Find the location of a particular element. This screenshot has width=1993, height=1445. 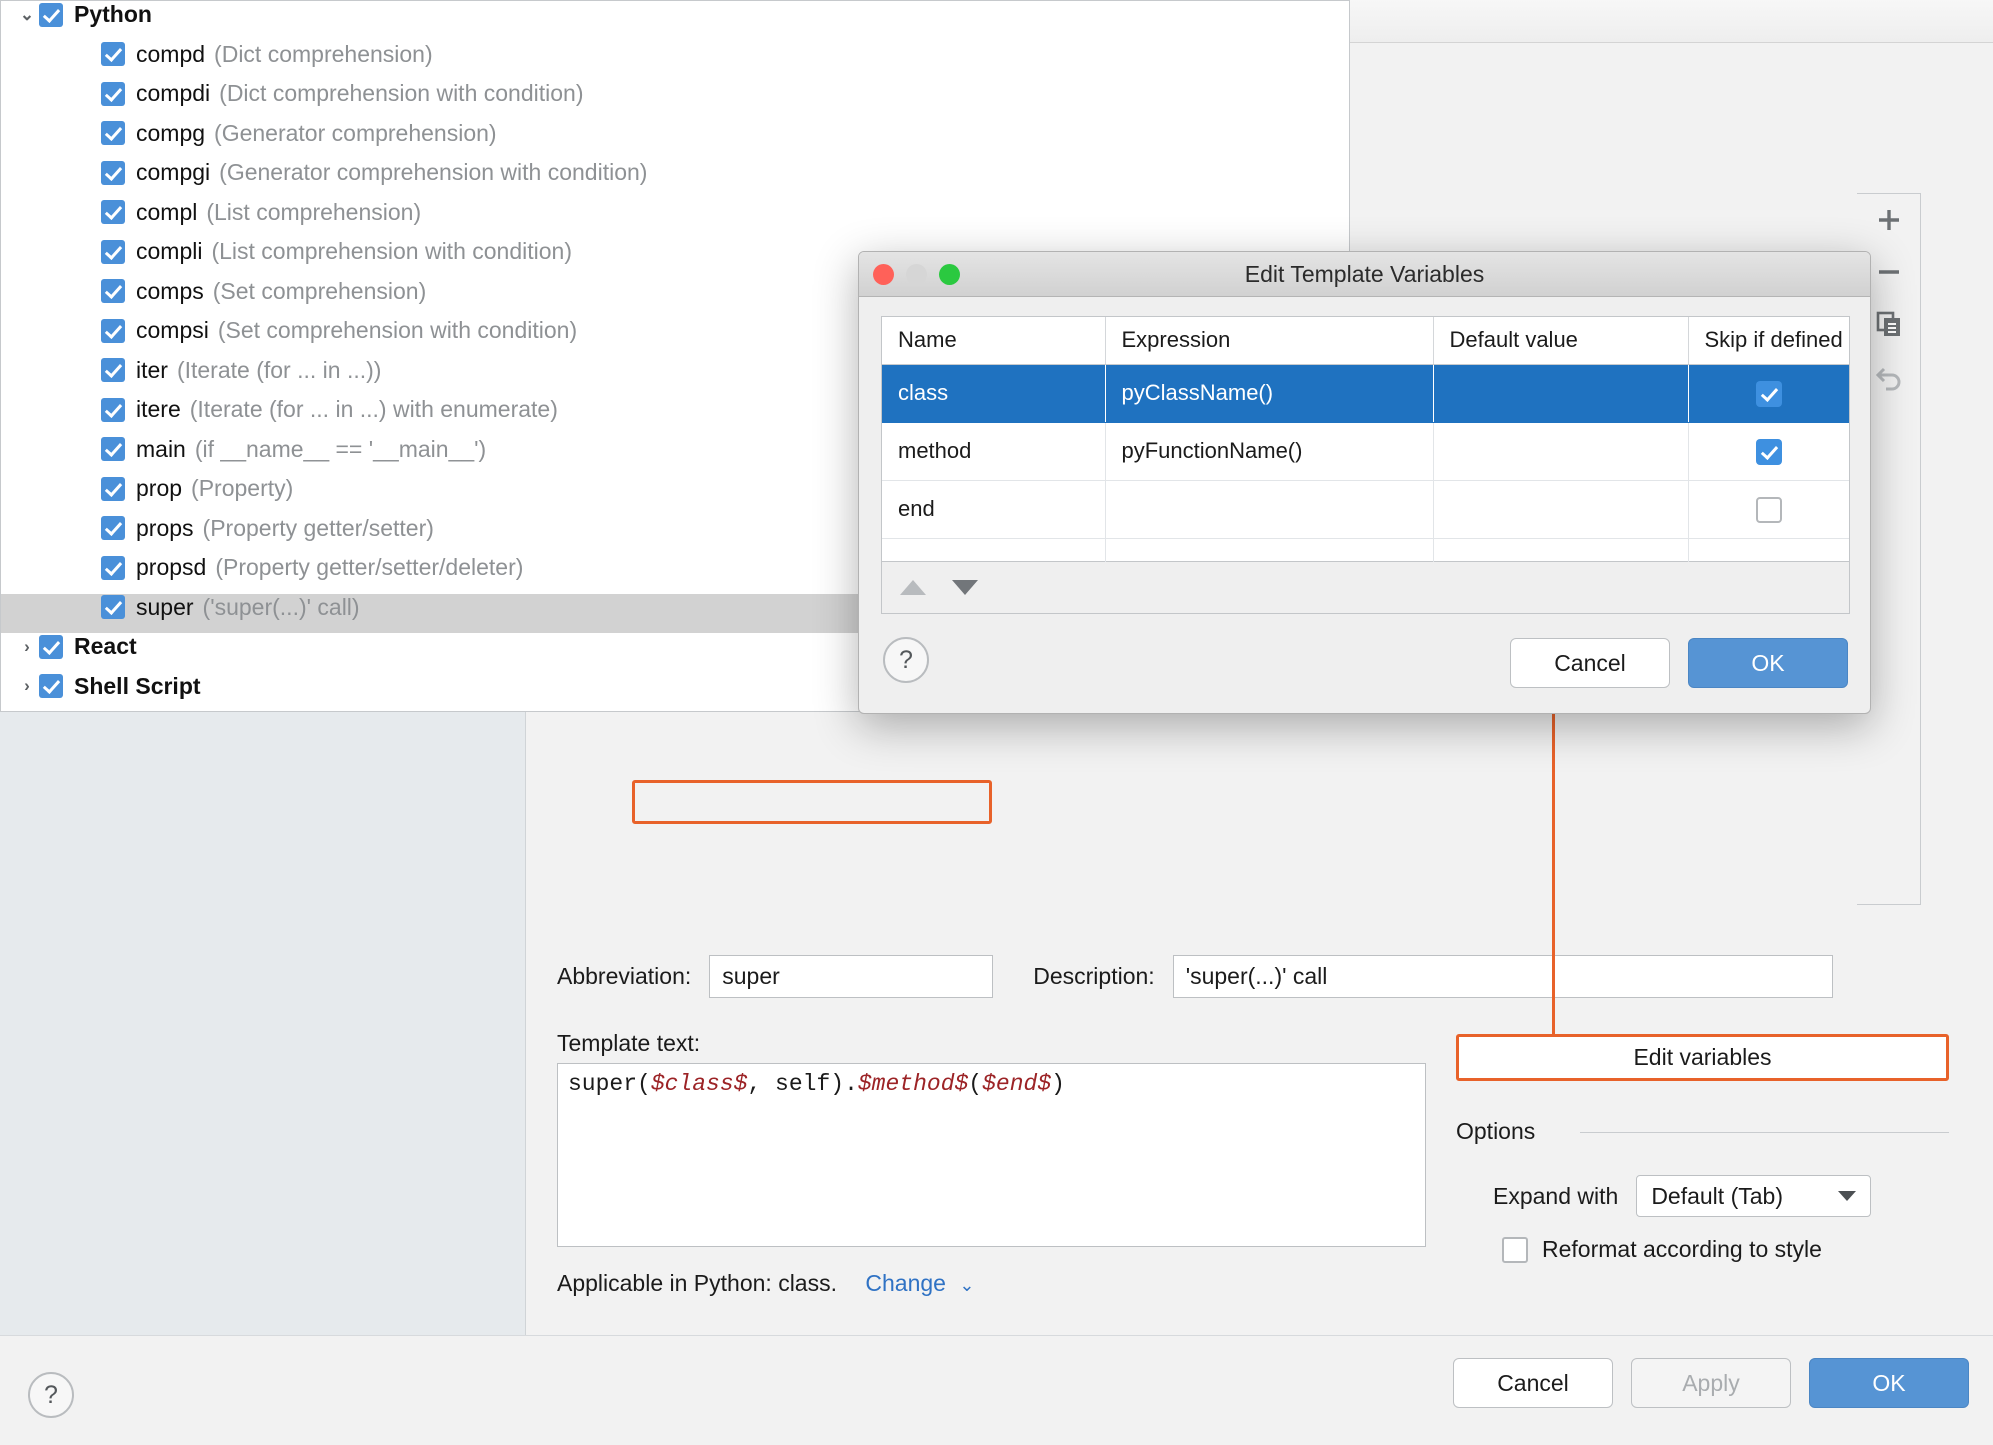

dialog-help-button: ? is located at coordinates (906, 660).